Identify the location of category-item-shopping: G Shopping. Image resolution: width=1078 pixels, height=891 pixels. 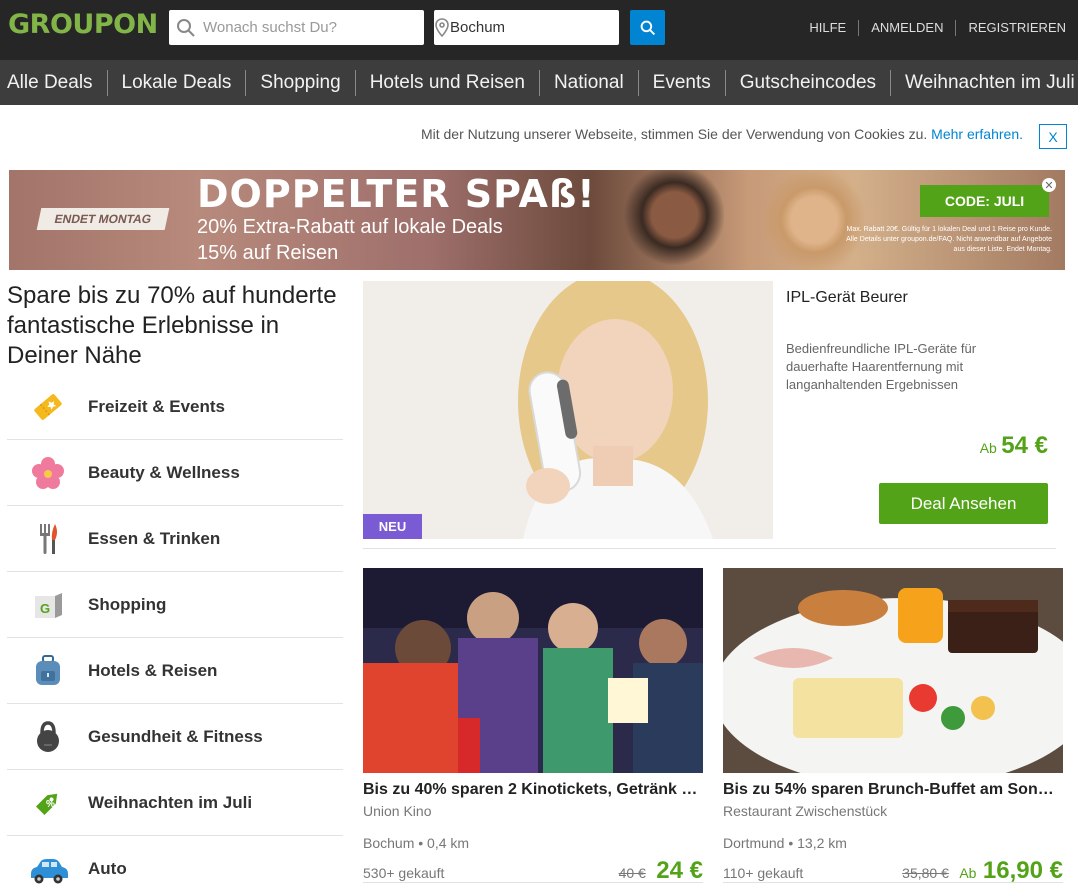
(175, 605).